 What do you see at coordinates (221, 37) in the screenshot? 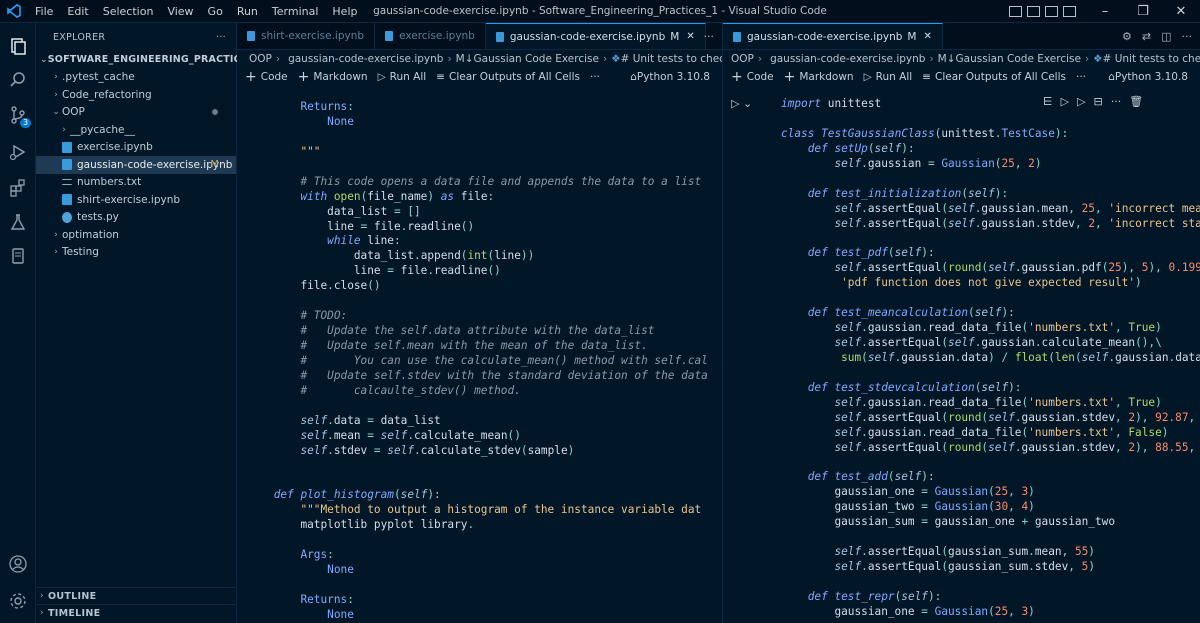
I see `explorer-more-button: ···` at bounding box center [221, 37].